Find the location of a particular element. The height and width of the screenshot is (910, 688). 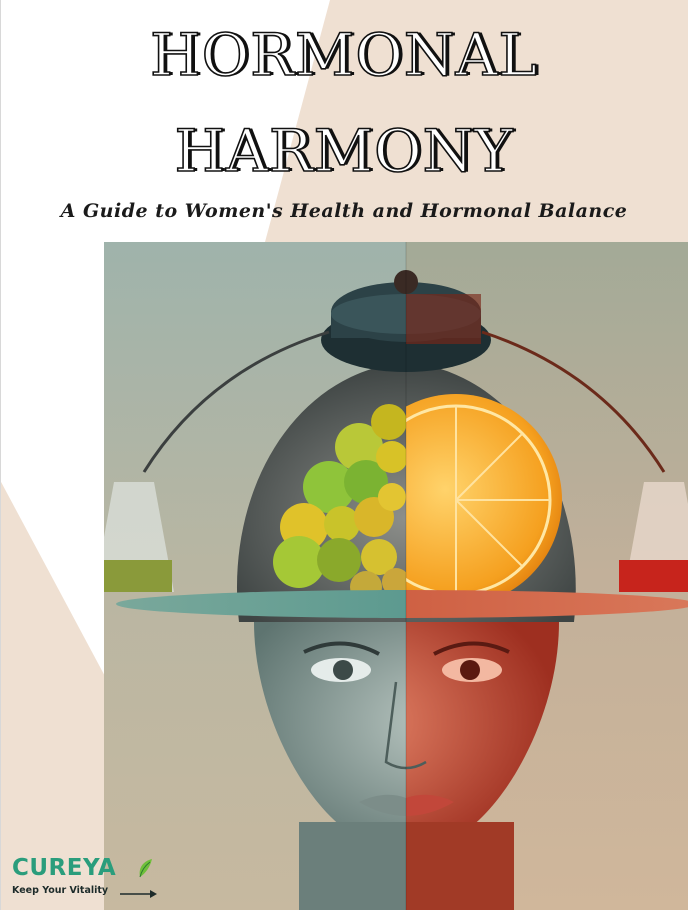

title-line-2: HARMONY is located at coordinates (344, 151).